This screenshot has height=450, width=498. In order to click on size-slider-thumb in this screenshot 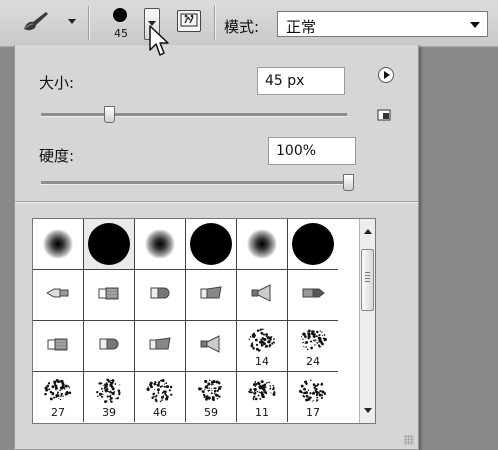, I will do `click(109, 114)`.